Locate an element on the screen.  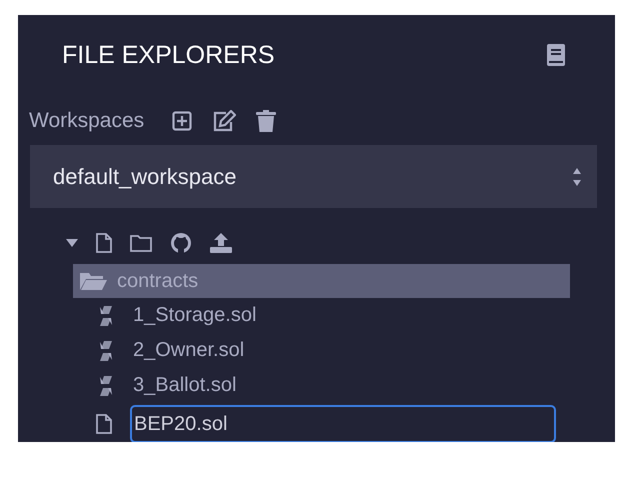
folder-icon is located at coordinates (141, 243).